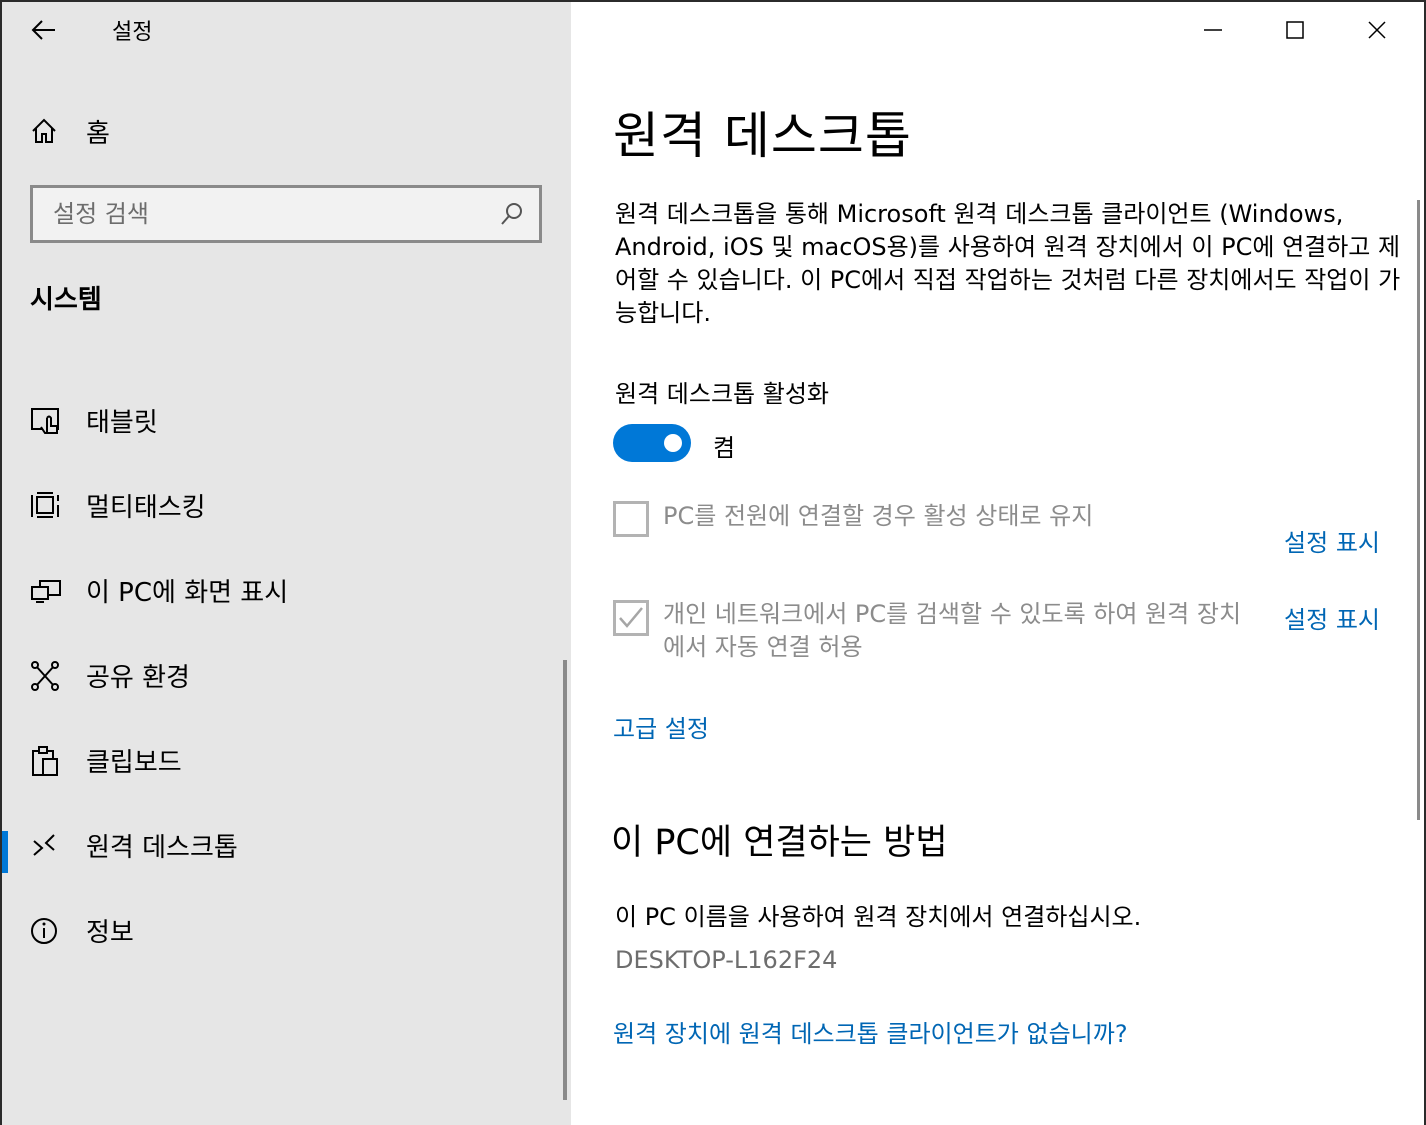 The height and width of the screenshot is (1125, 1426). I want to click on shared-experiences-icon, so click(43, 676).